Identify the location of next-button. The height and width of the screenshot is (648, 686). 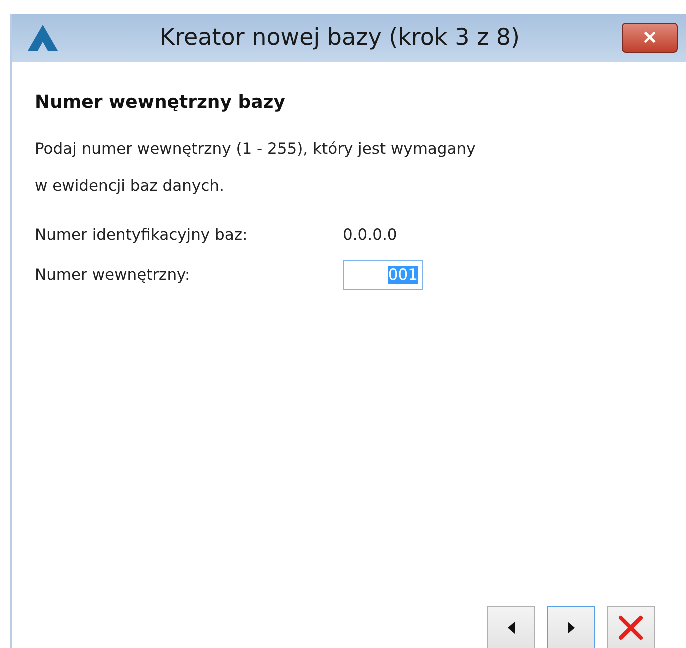
(571, 627).